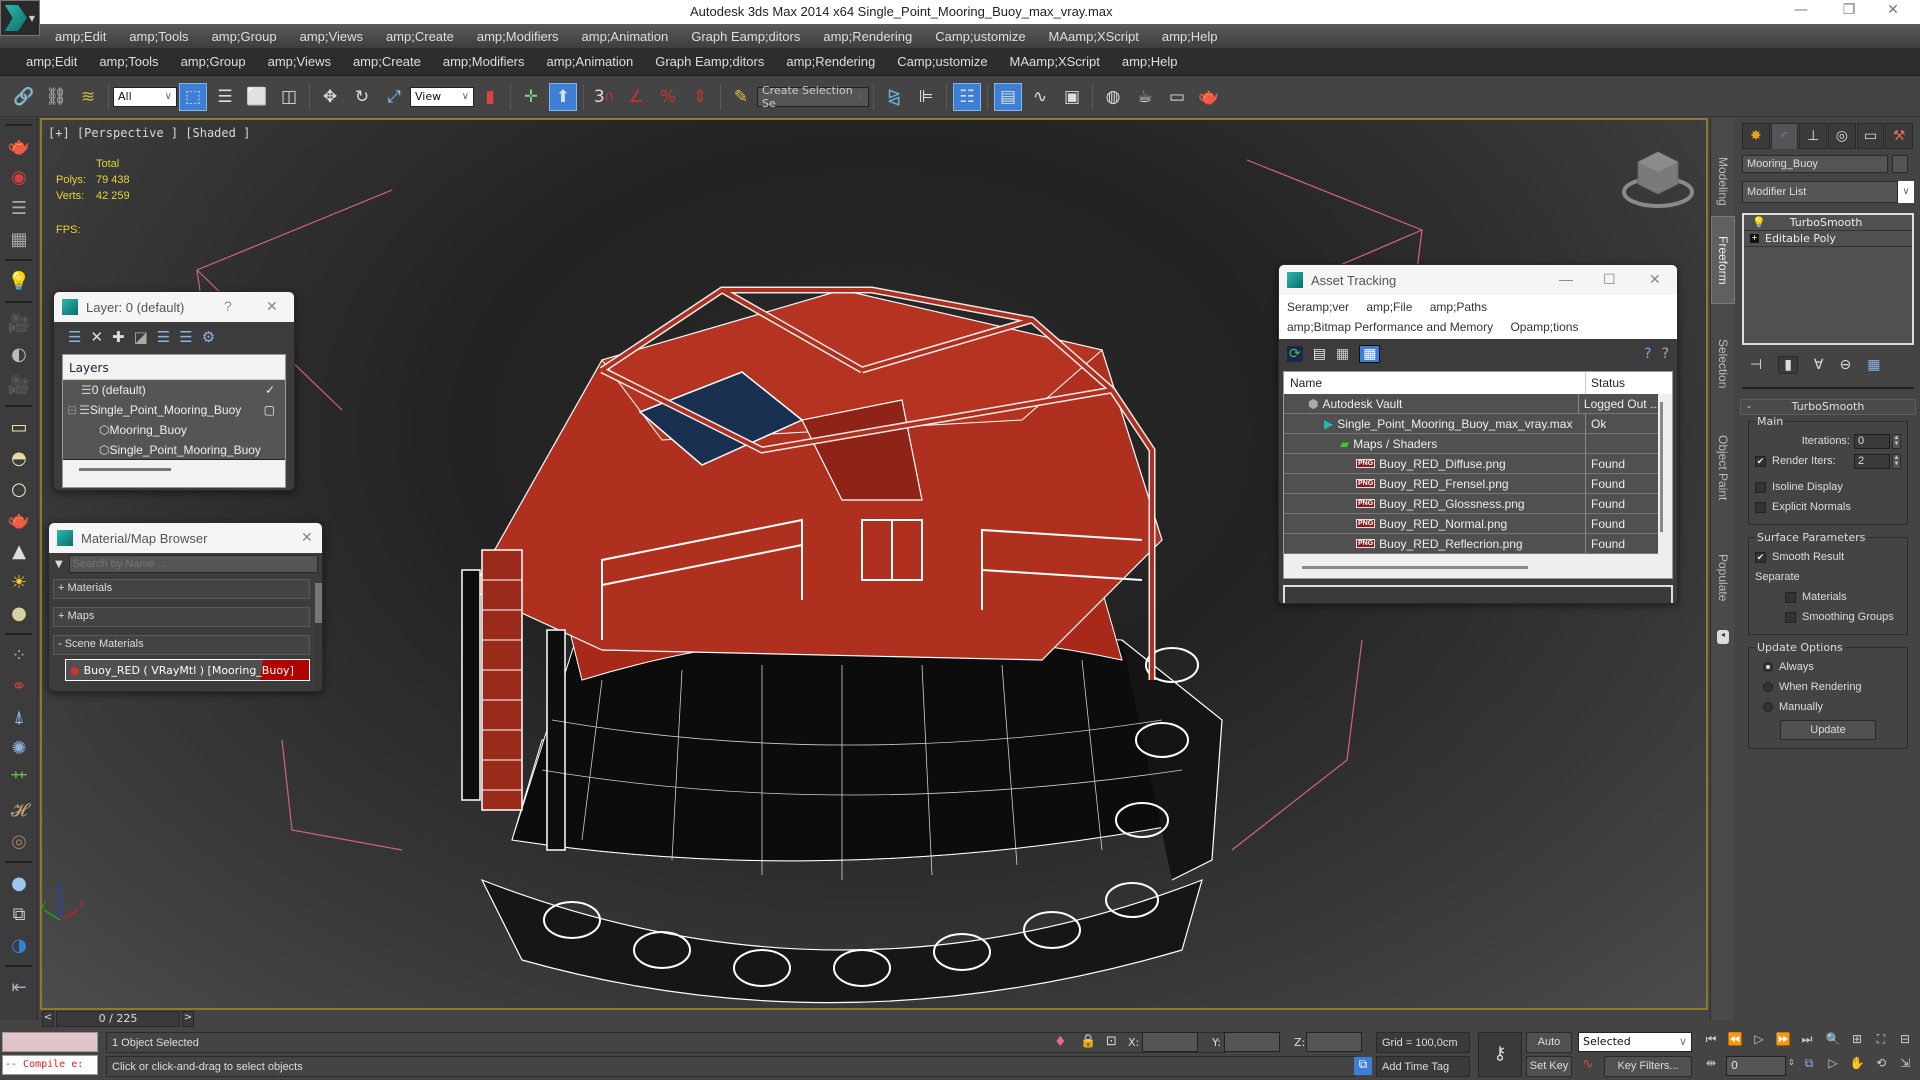  Describe the element at coordinates (1471, 484) in the screenshot. I see `asset-row: PNG Buoy_RED_Frensel.png Found` at that location.